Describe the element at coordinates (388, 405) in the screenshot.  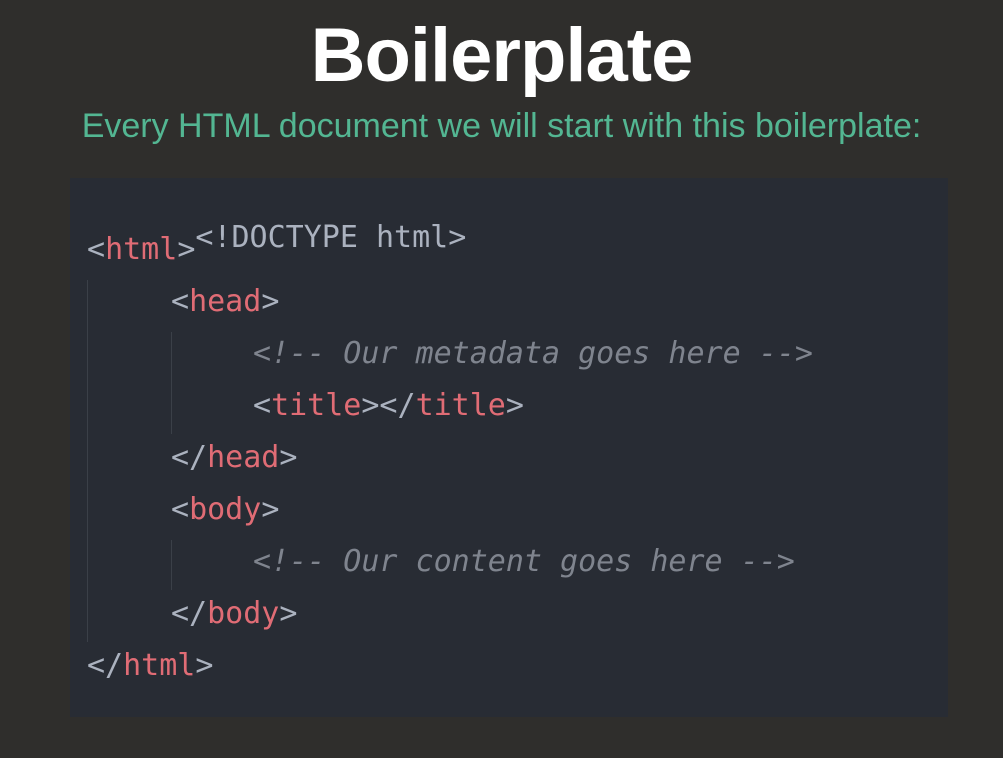
I see `bracket: ></` at that location.